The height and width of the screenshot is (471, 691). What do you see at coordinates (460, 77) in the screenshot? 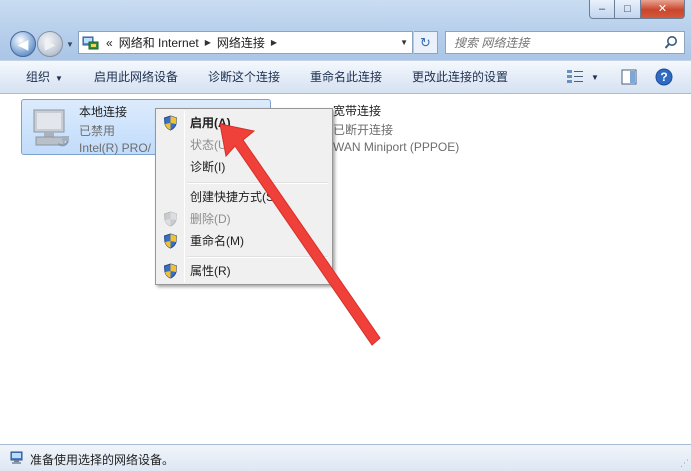
I see `change-settings-button: 更改此连接的设置` at bounding box center [460, 77].